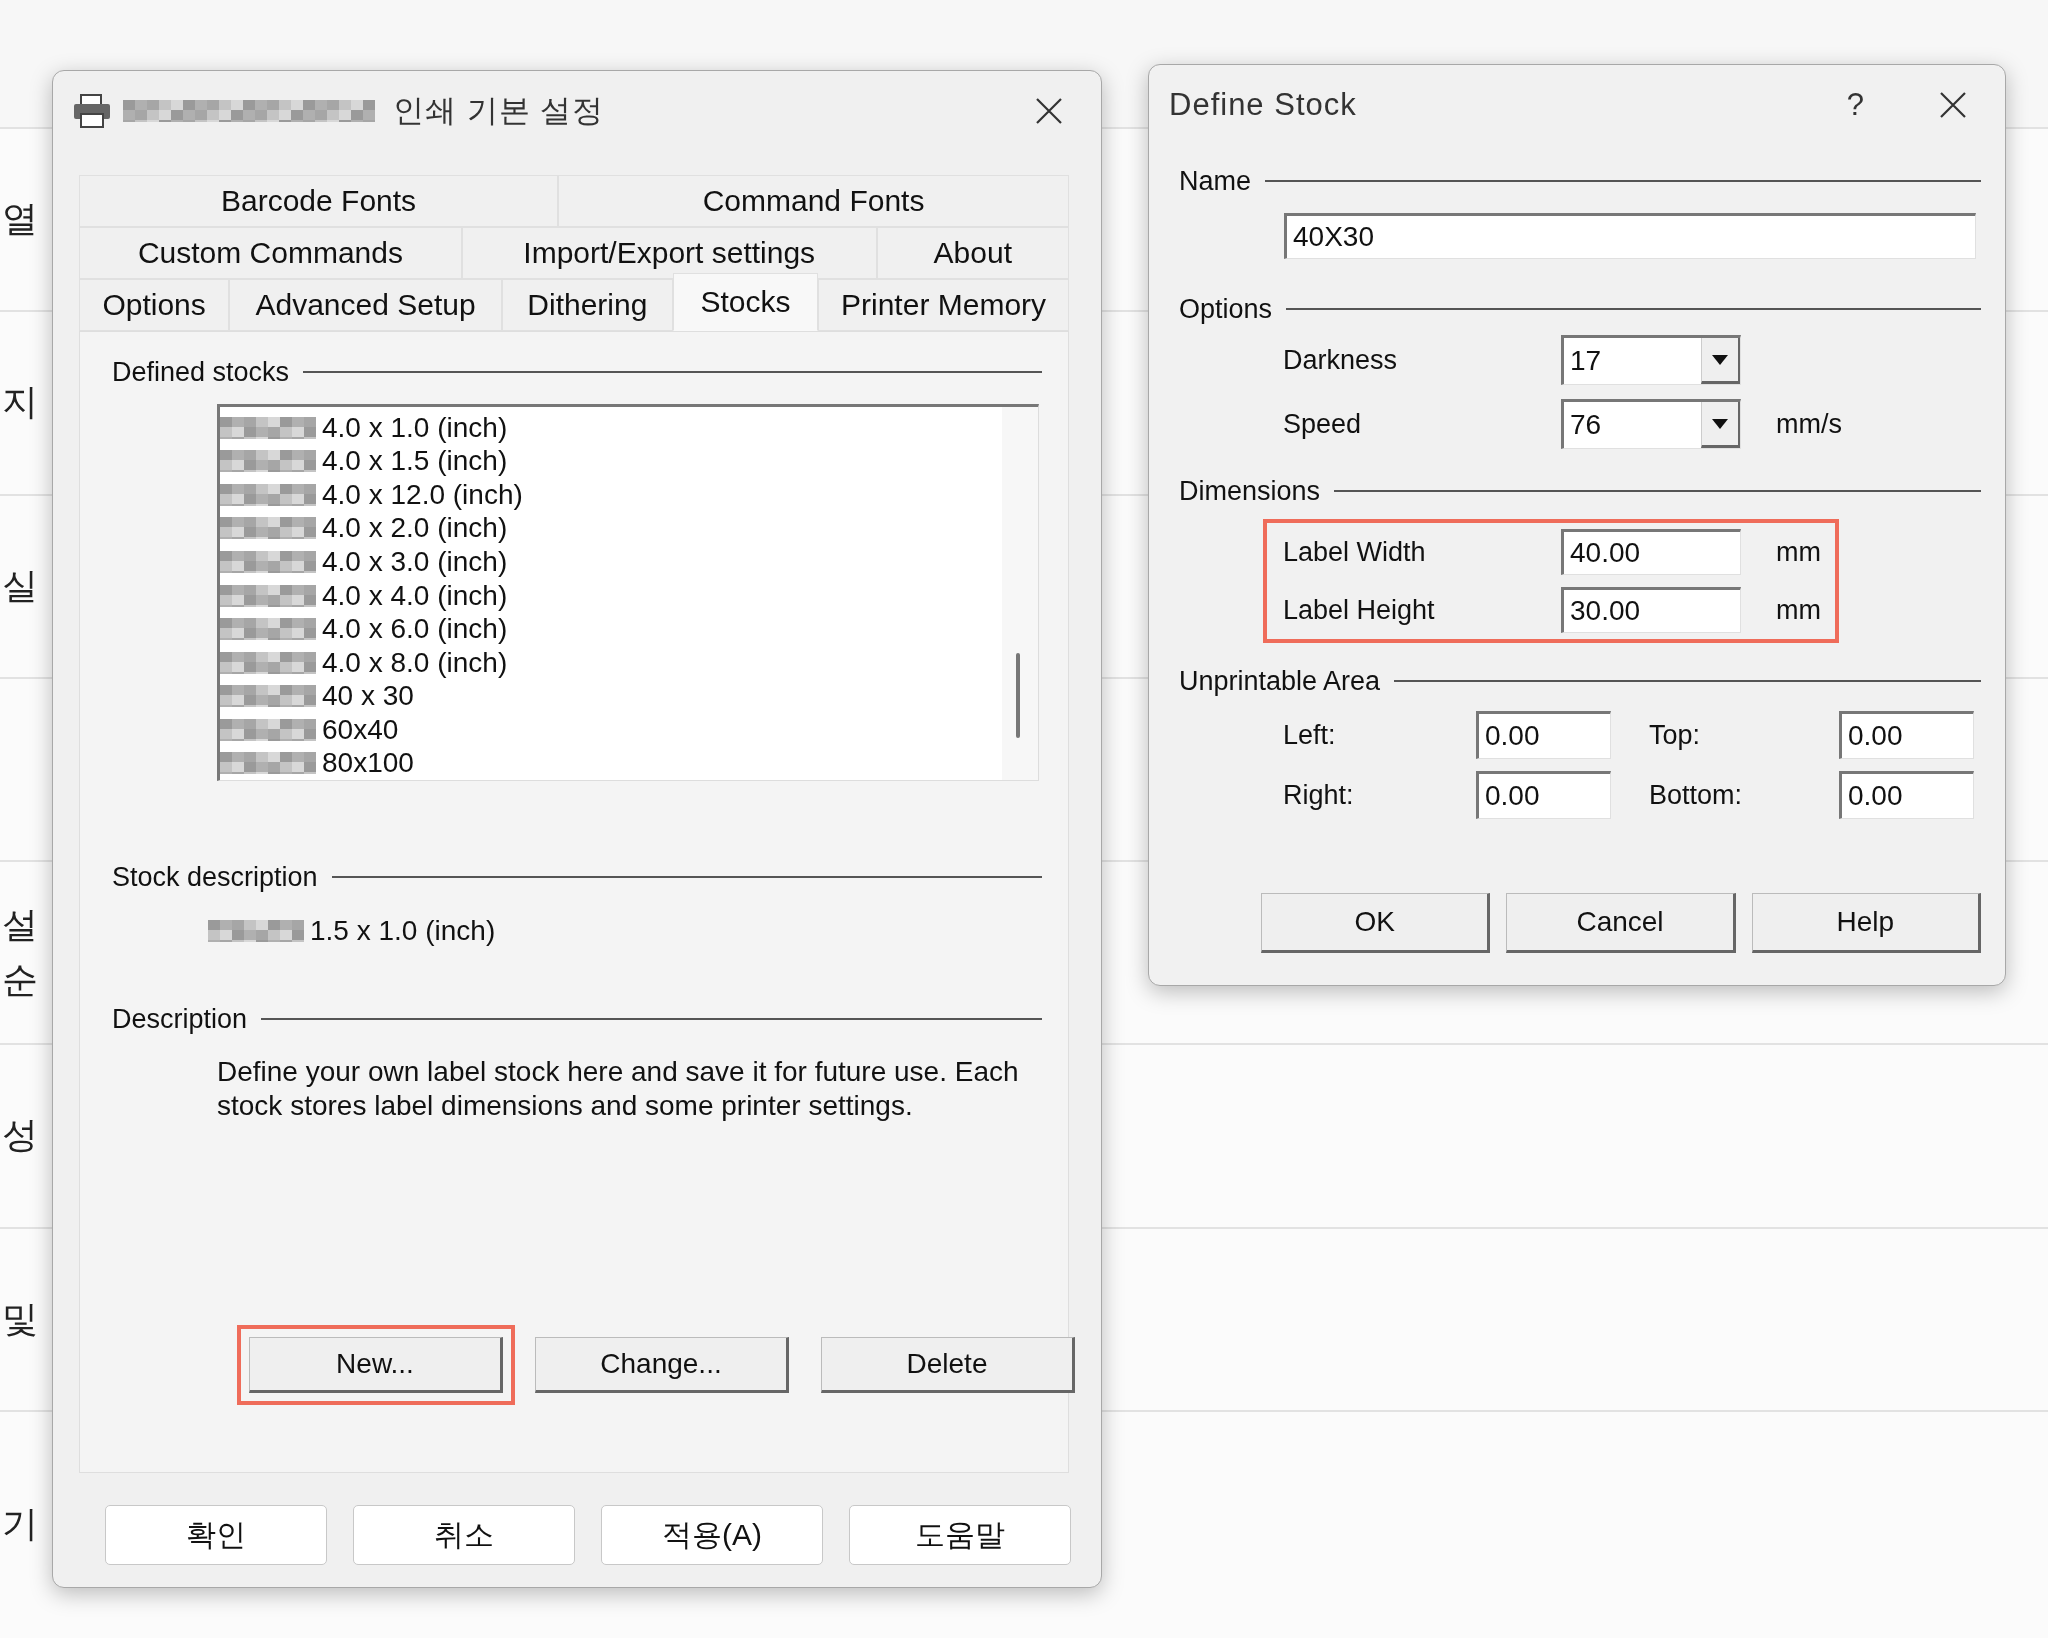  Describe the element at coordinates (415, 662) in the screenshot. I see `list-item: 4.0 x 8.0 (inch)` at that location.